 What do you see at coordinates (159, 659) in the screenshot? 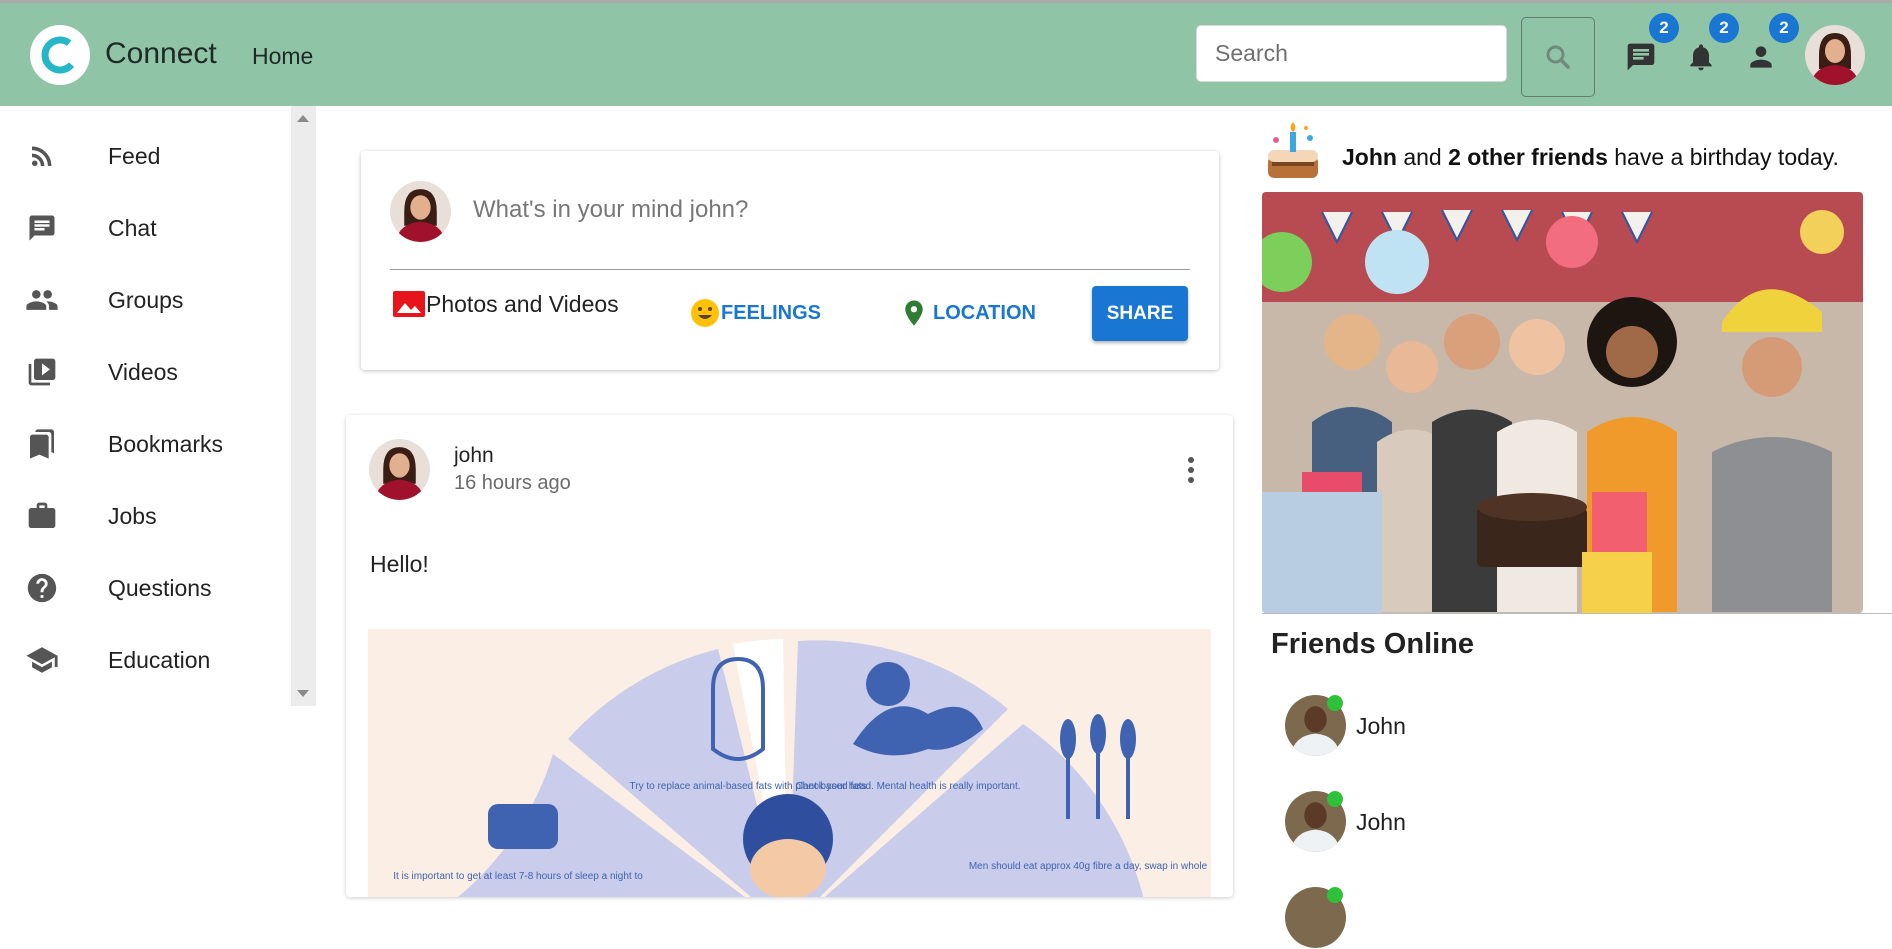
I see `sidebar-item-label: Education` at bounding box center [159, 659].